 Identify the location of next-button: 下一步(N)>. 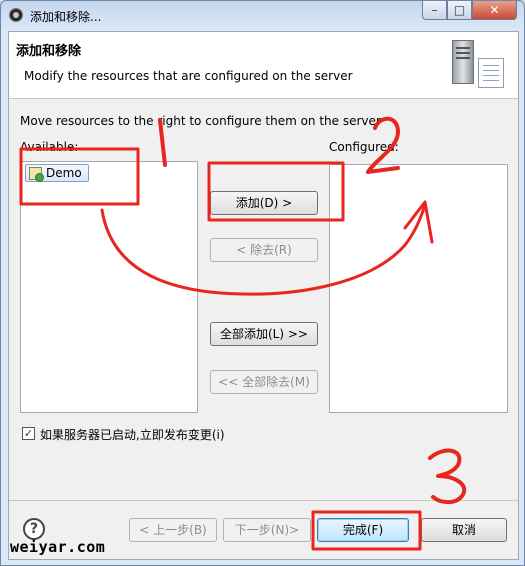
(267, 530).